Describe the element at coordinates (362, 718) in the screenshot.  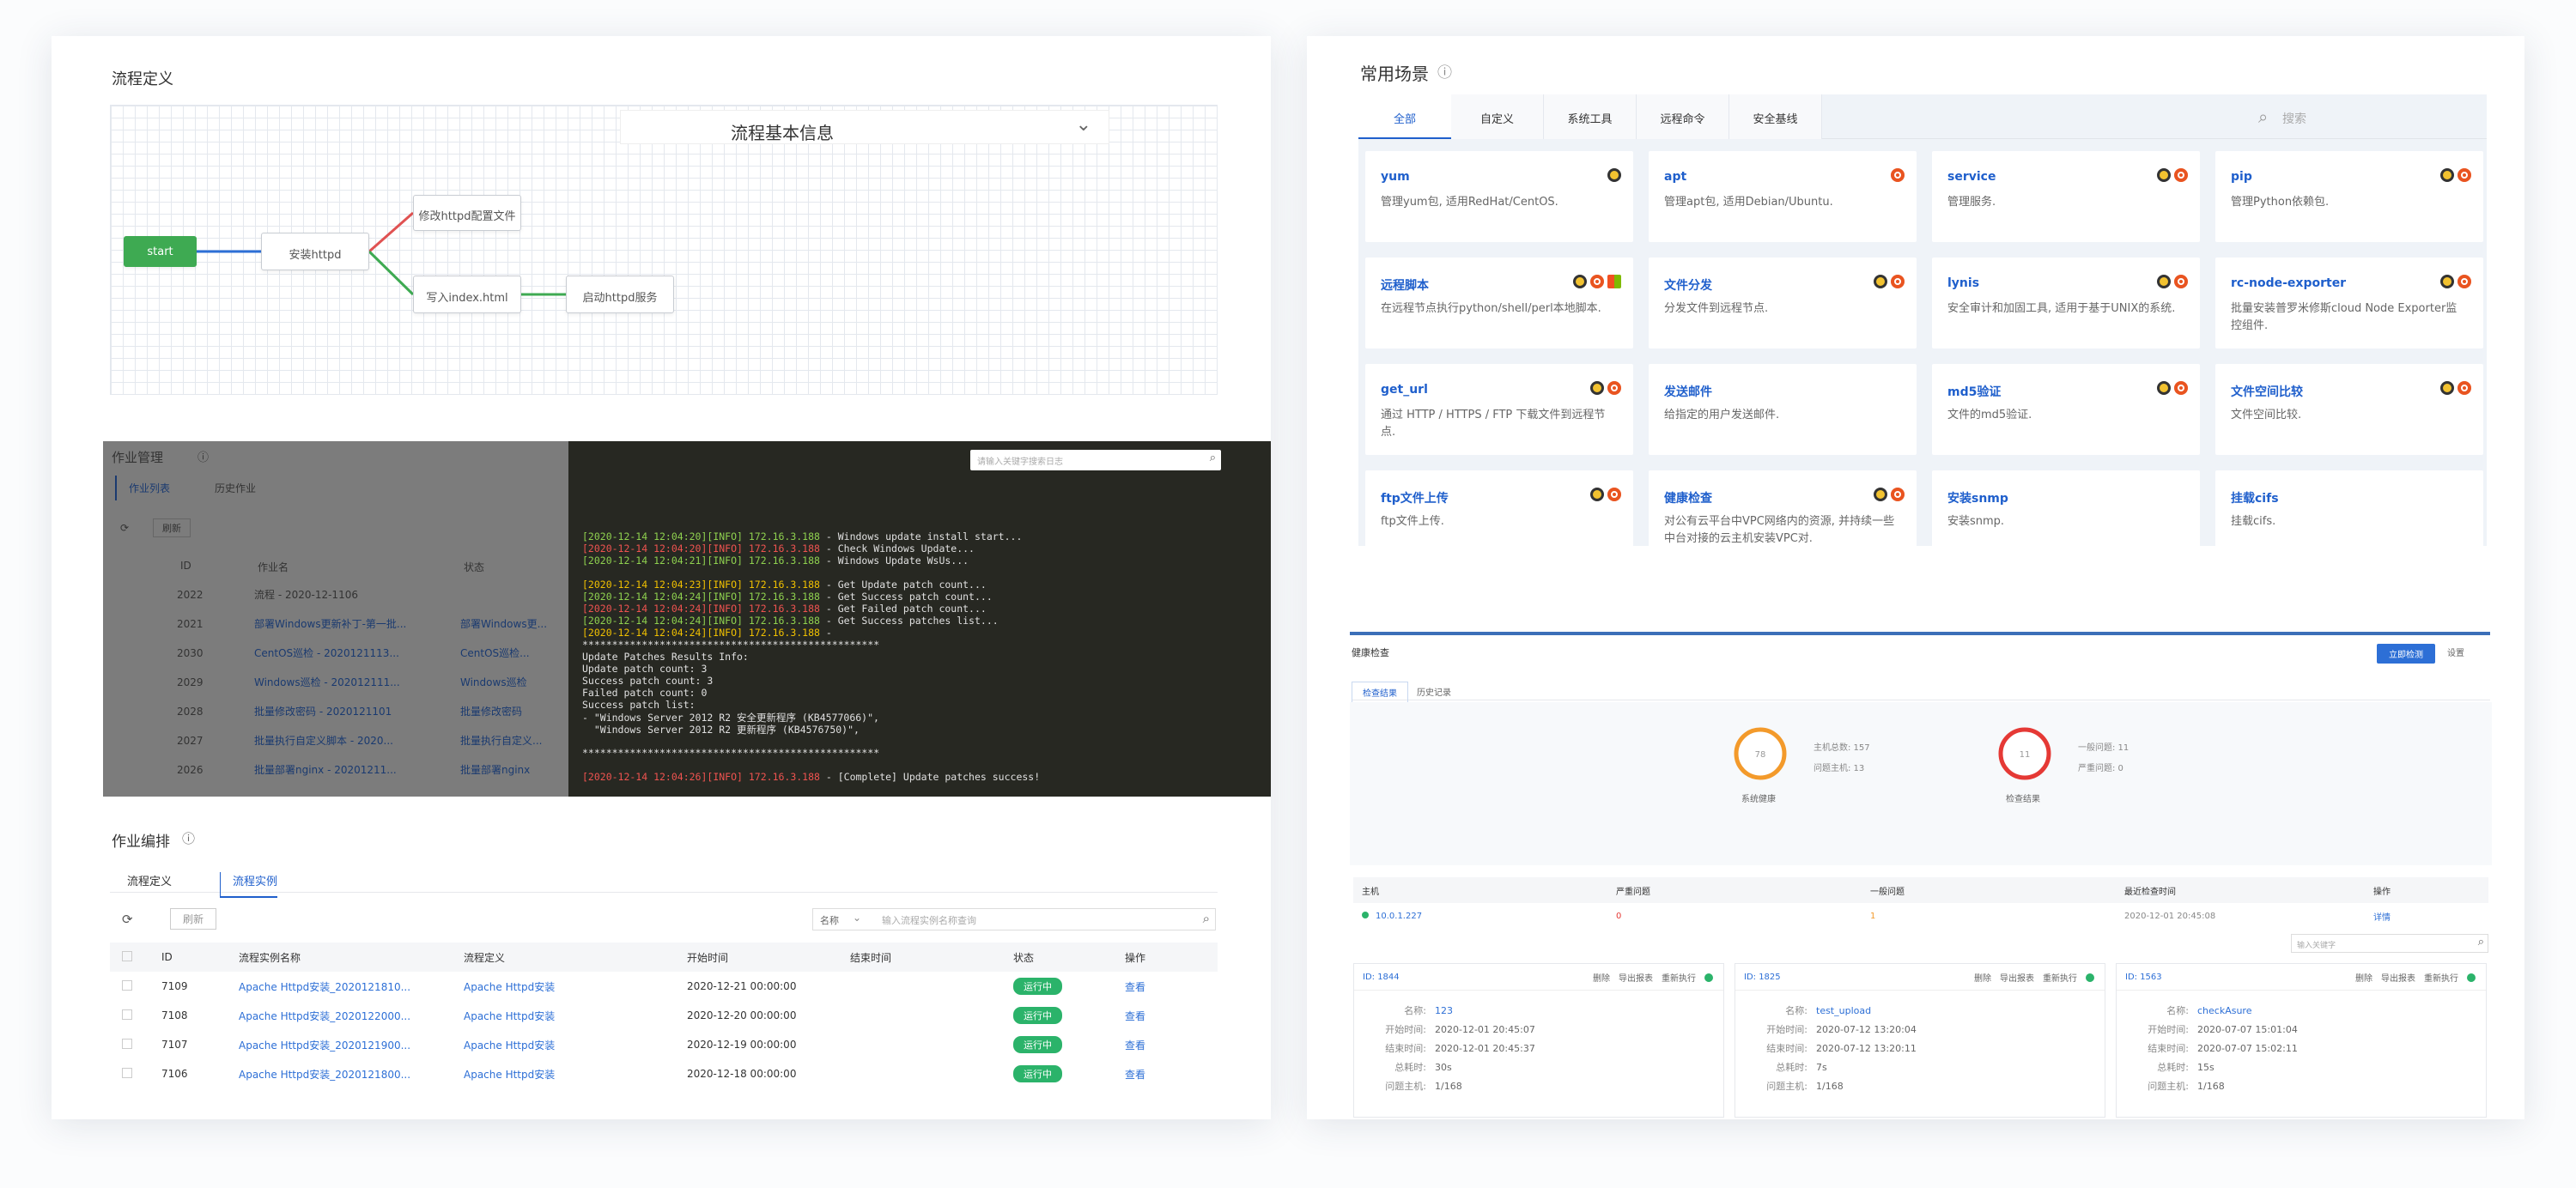
I see `job-row: 2028 批量修改密码 - 2020121101 批量修改密码` at that location.